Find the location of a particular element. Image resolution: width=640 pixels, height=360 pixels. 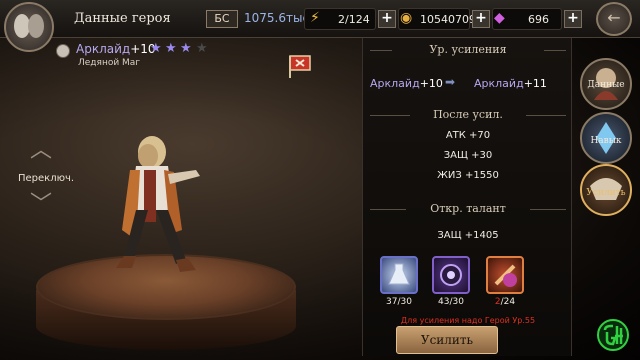

upgrade-level-header: Ур. усиления is located at coordinates (468, 49).